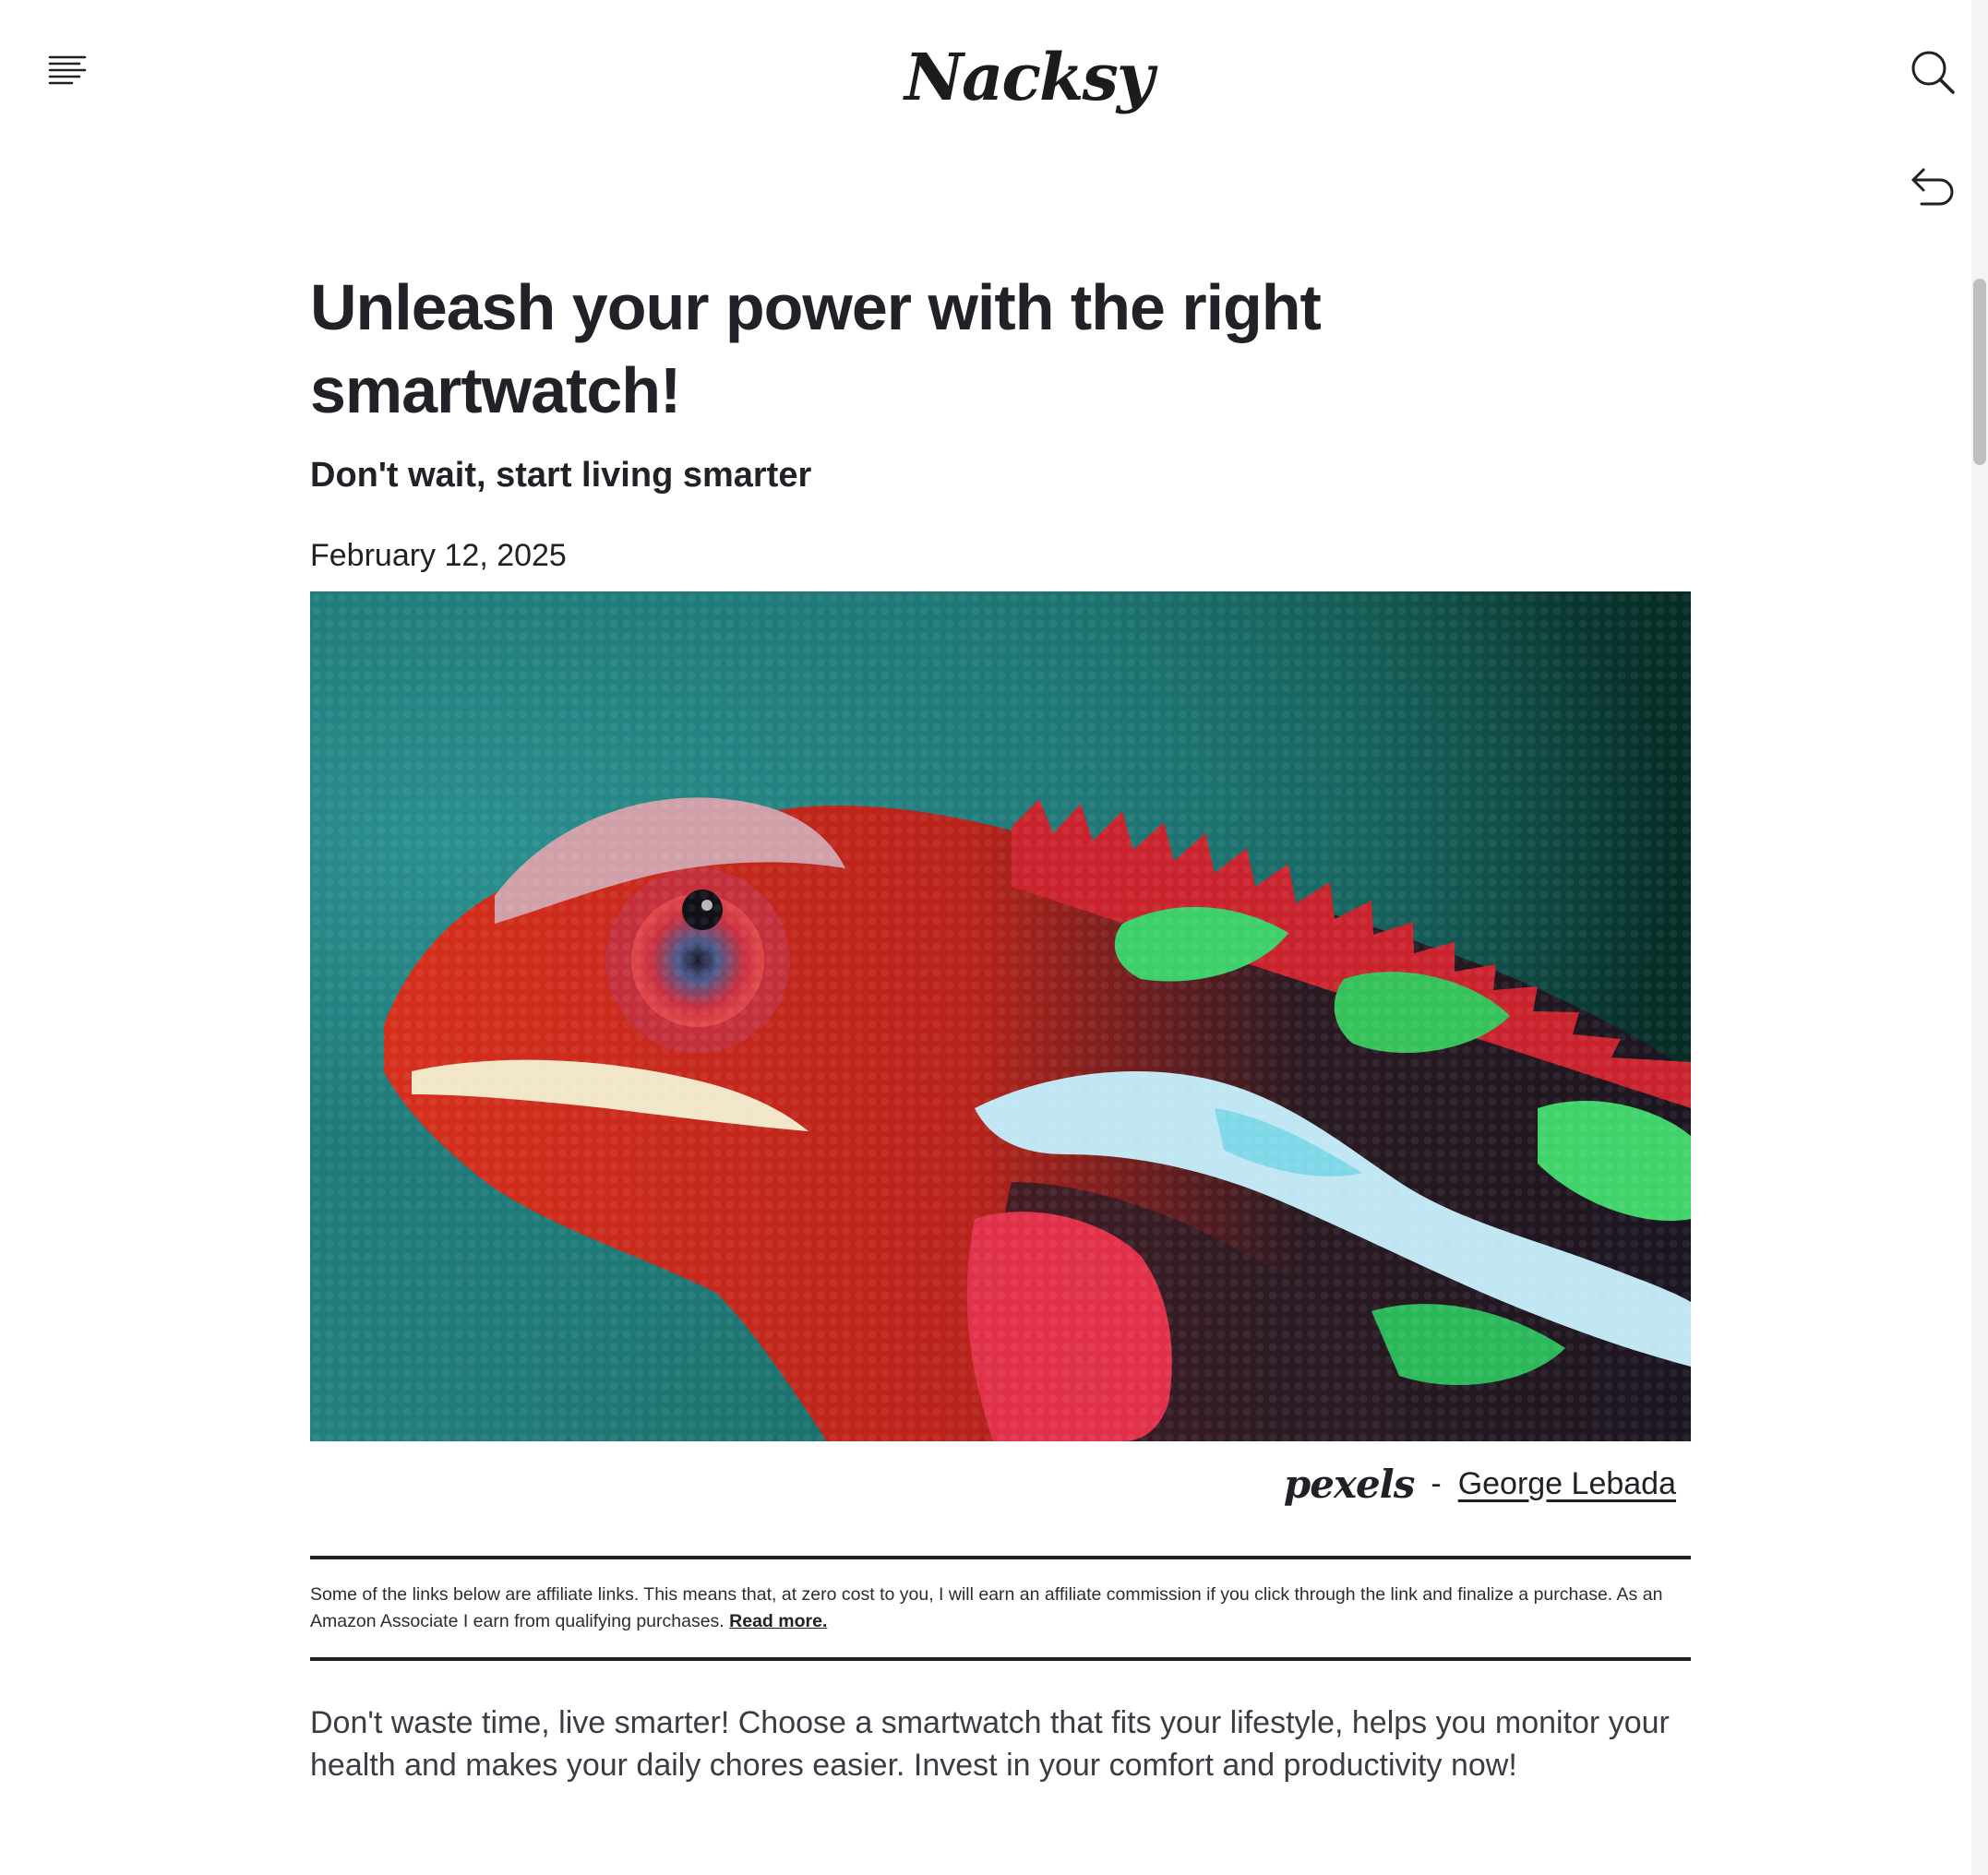  I want to click on search-button, so click(1933, 72).